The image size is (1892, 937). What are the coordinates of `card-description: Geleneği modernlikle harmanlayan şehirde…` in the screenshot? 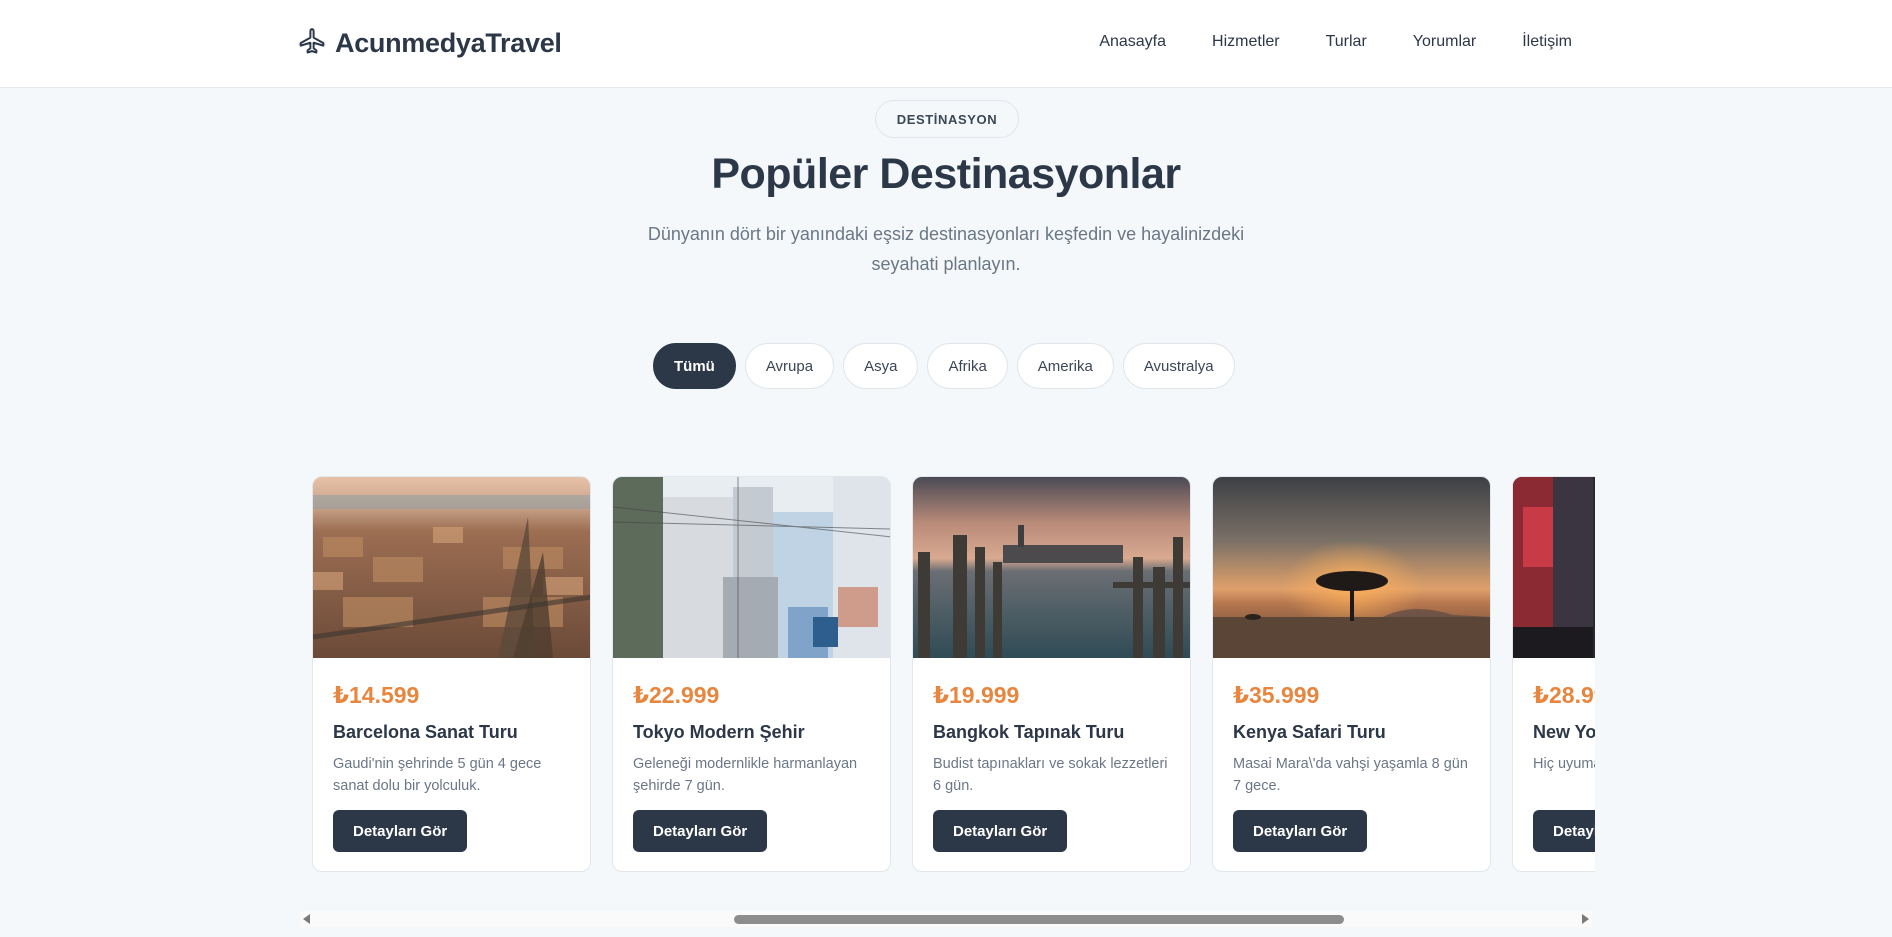 It's located at (745, 775).